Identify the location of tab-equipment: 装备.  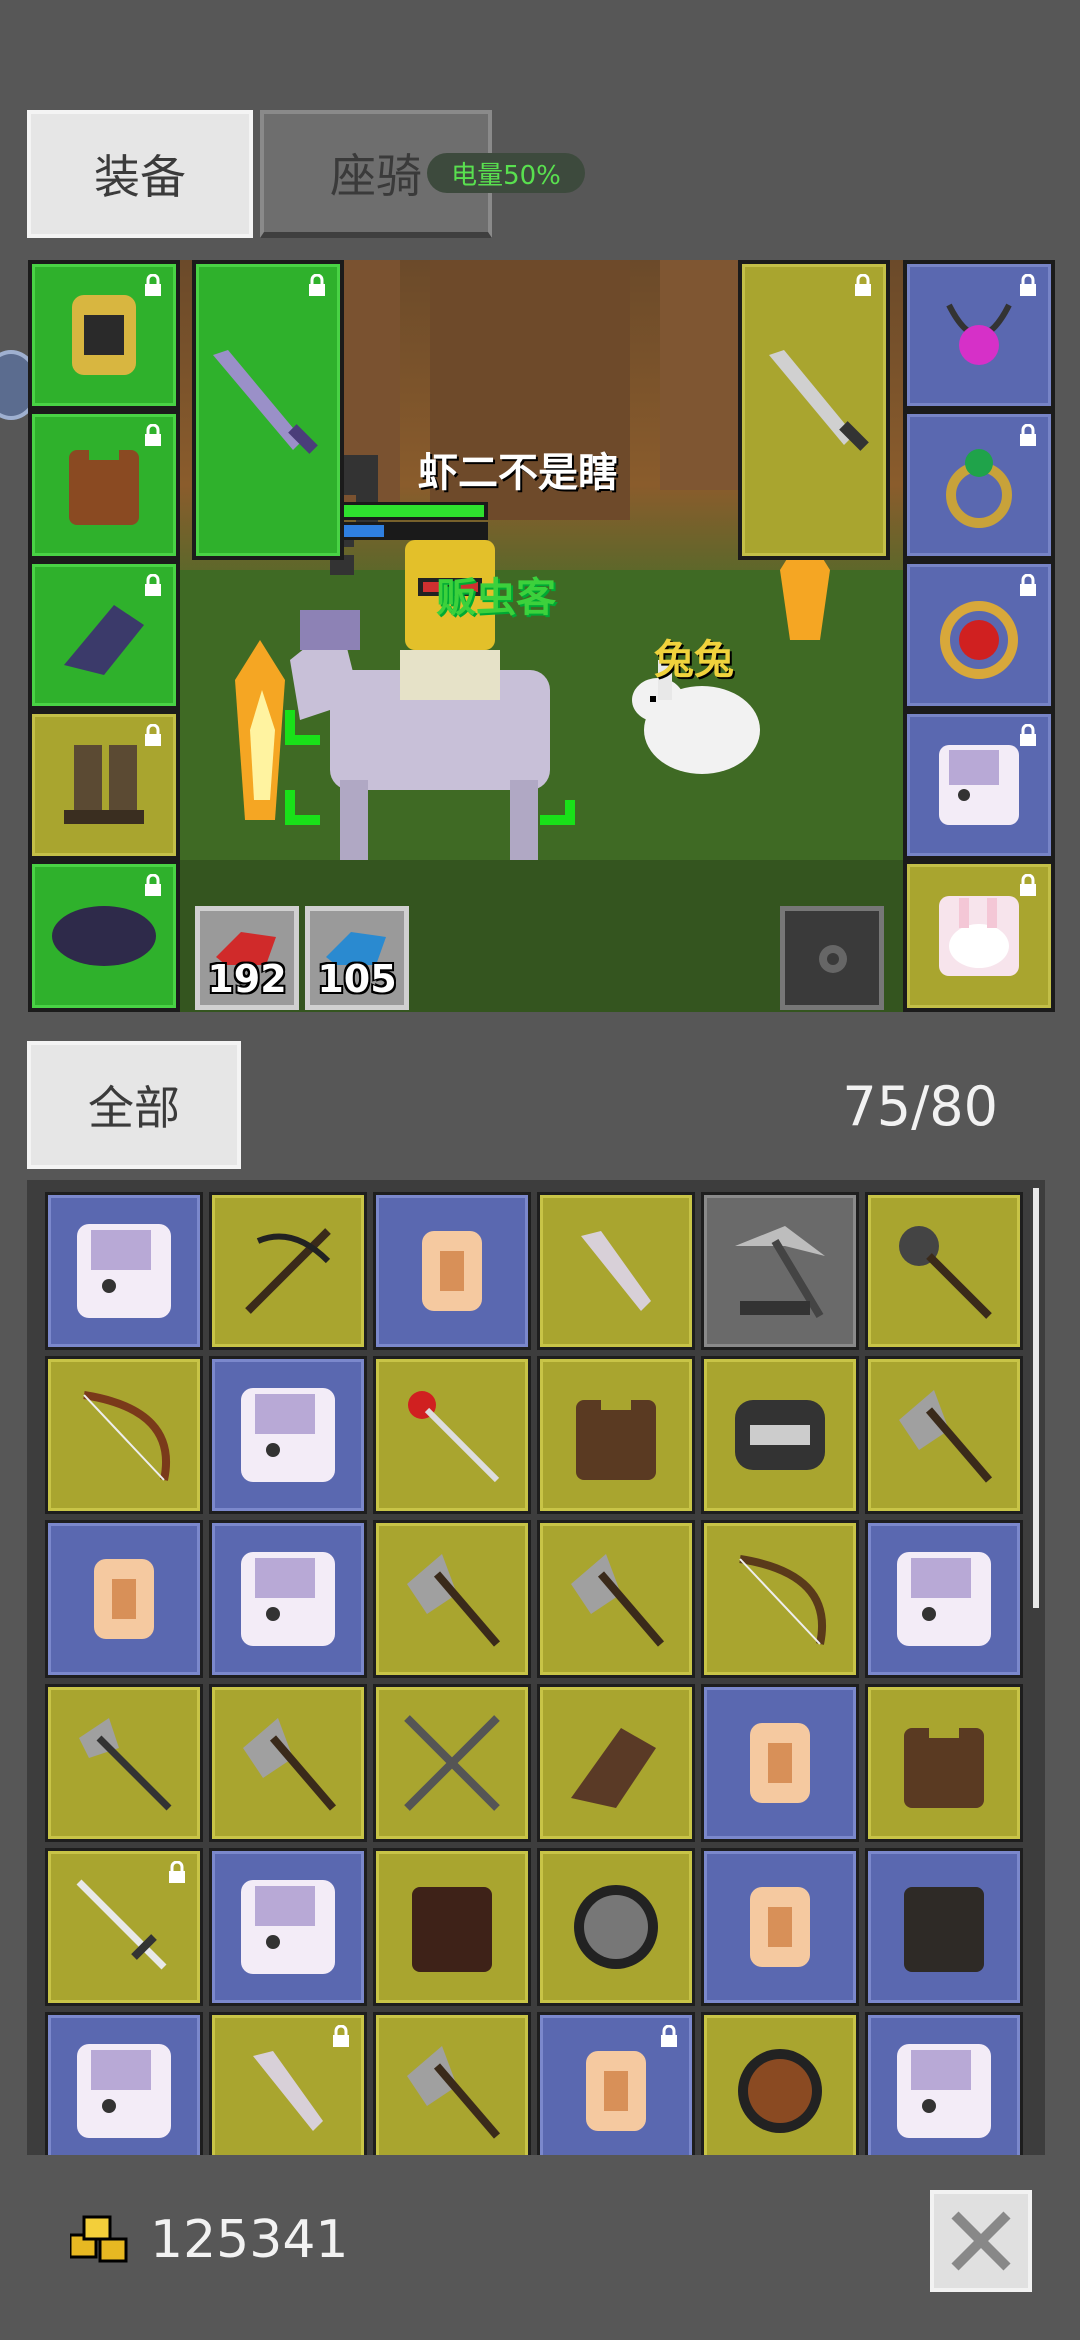
(140, 174).